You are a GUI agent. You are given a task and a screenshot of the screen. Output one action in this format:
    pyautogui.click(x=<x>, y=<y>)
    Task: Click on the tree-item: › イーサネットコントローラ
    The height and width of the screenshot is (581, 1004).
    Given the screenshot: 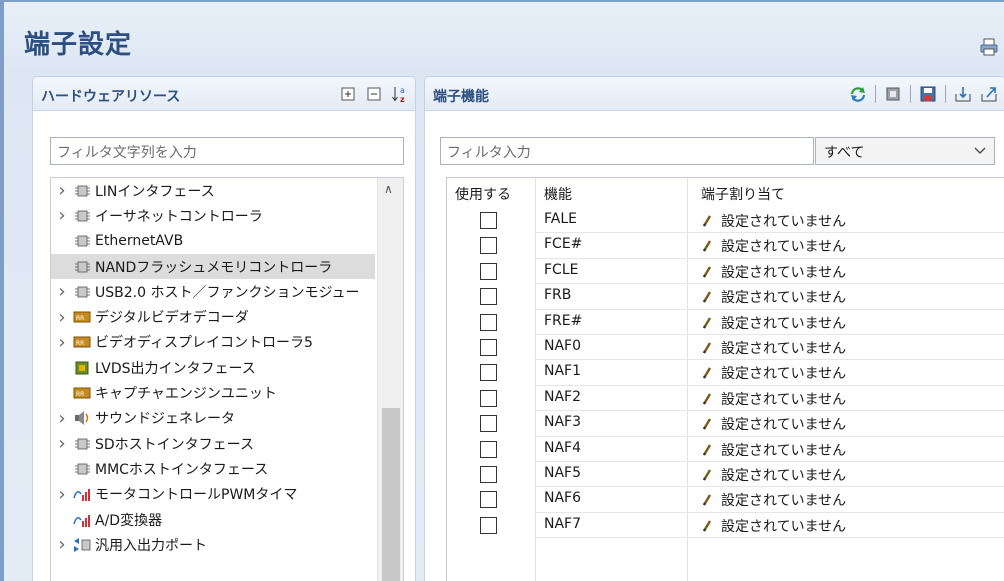 What is the action you would take?
    pyautogui.click(x=213, y=215)
    